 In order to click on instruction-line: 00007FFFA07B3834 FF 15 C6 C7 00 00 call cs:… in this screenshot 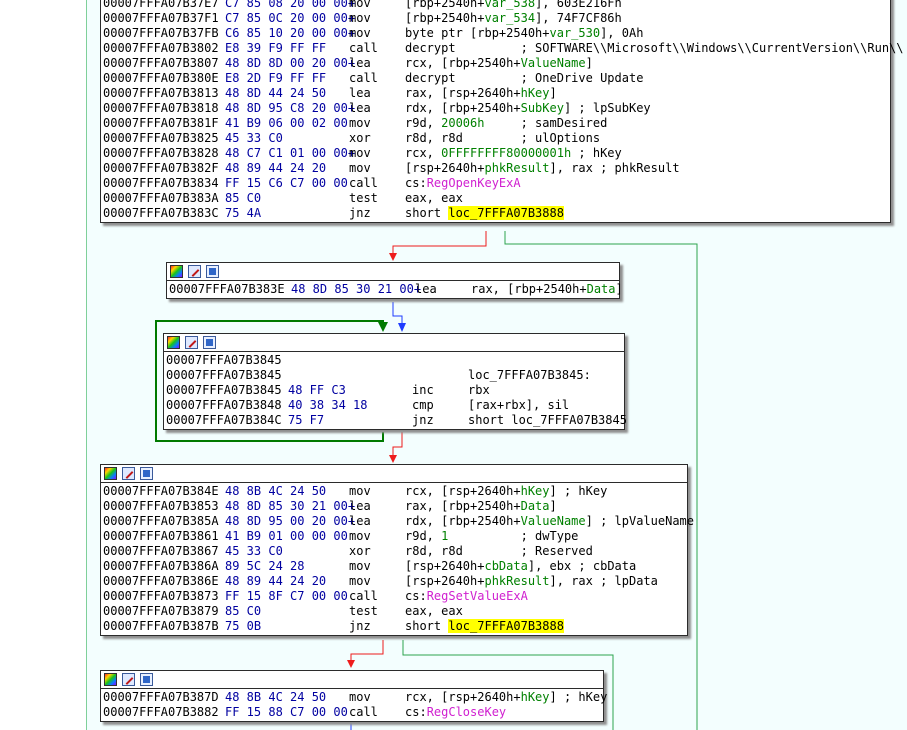, I will do `click(496, 183)`.